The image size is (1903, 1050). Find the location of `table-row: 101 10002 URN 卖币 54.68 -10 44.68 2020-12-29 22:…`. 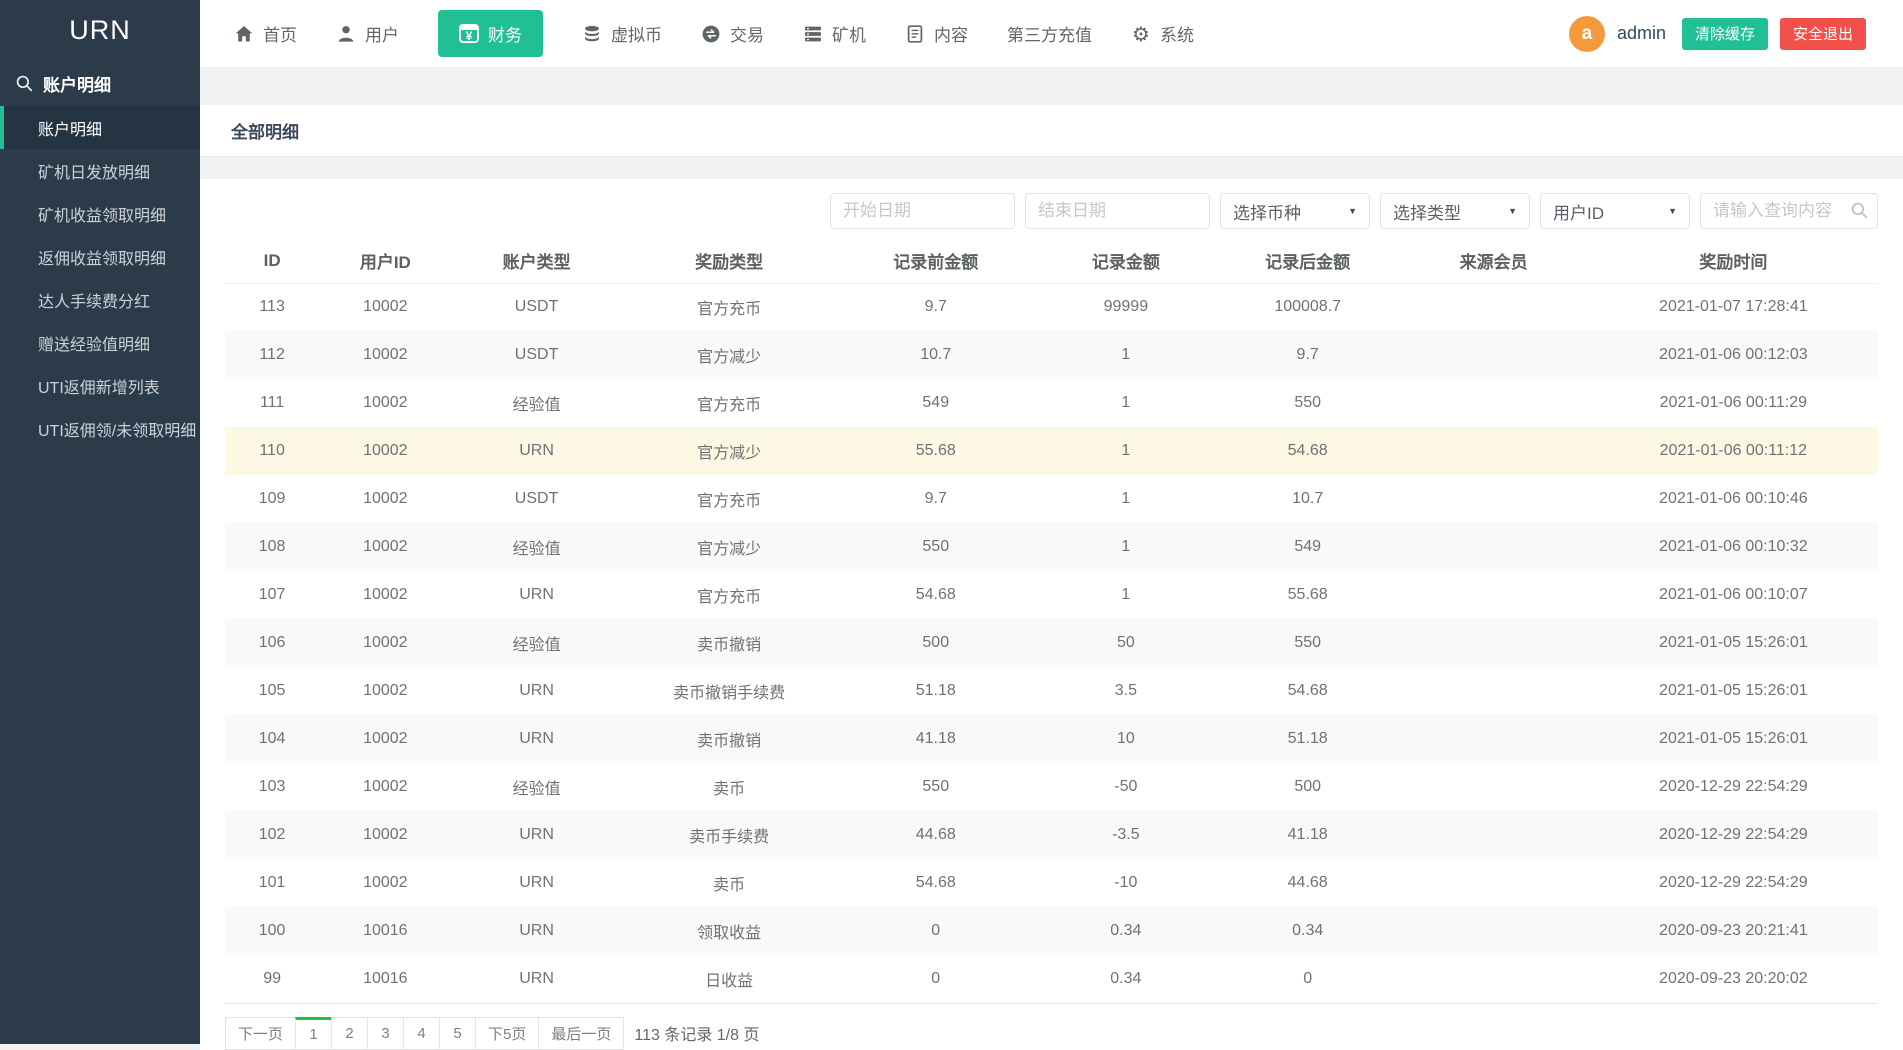

table-row: 101 10002 URN 卖币 54.68 -10 44.68 2020-12-29 22:… is located at coordinates (1051, 883).